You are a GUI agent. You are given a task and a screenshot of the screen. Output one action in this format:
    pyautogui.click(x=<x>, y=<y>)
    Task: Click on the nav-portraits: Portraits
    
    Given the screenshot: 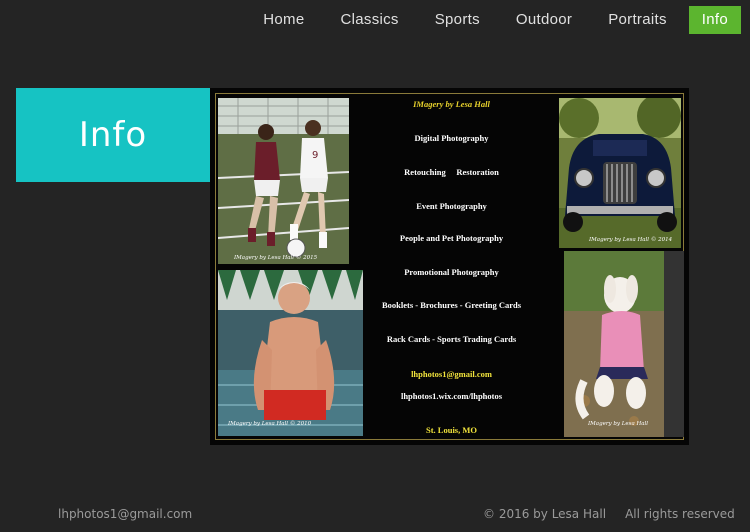 What is the action you would take?
    pyautogui.click(x=637, y=20)
    